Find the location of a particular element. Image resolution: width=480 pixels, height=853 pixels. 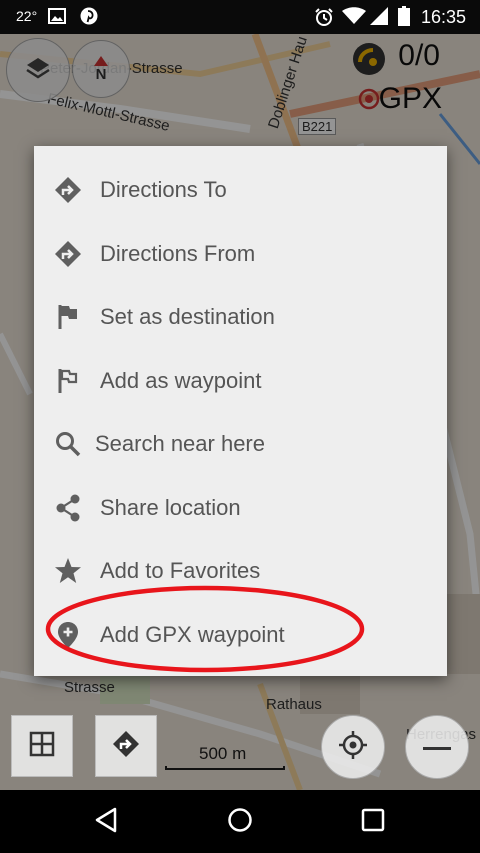

image-icon is located at coordinates (57, 18).